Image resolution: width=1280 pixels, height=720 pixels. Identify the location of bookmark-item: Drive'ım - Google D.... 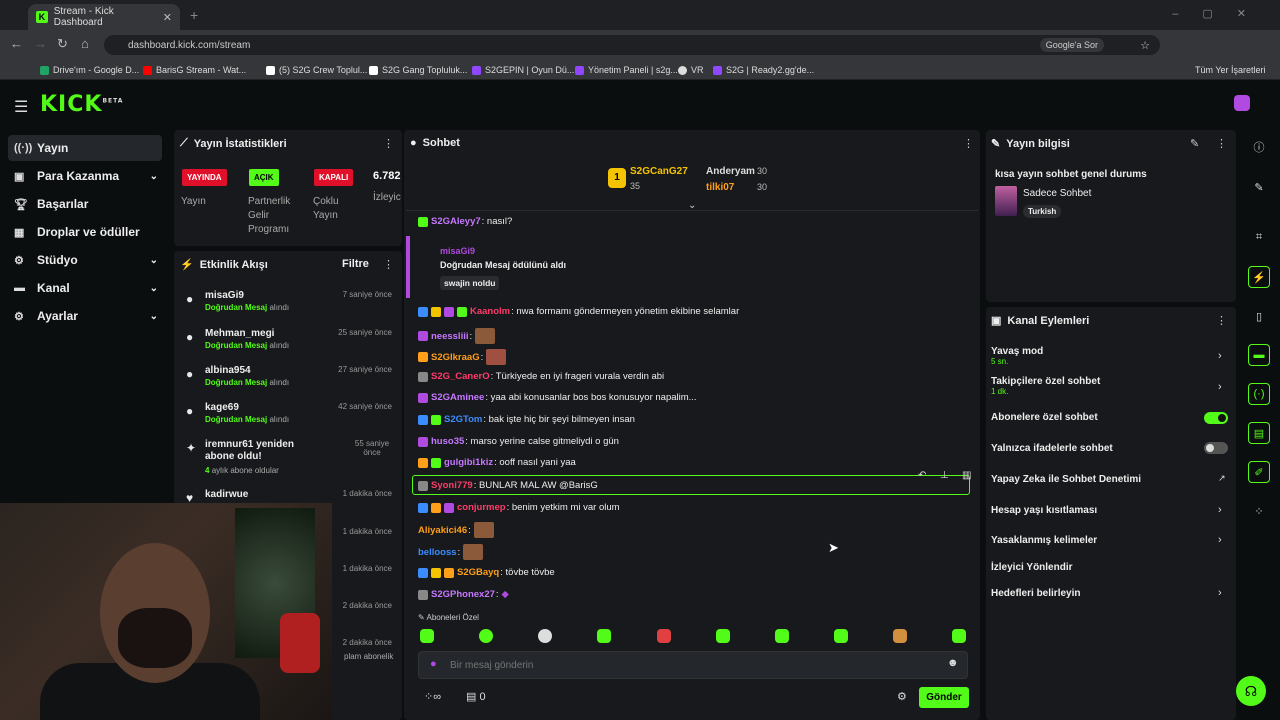
(89, 70).